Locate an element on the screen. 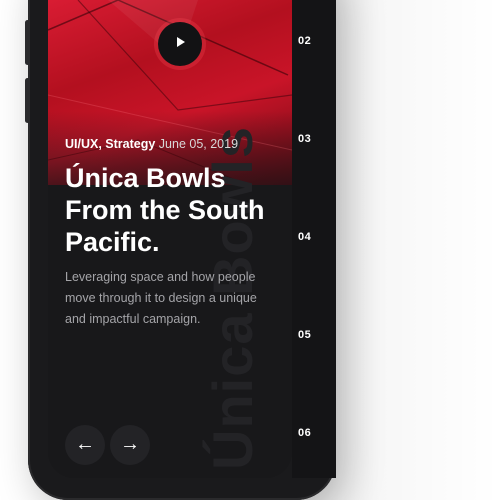  arrow-right-icon: → is located at coordinates (130, 444).